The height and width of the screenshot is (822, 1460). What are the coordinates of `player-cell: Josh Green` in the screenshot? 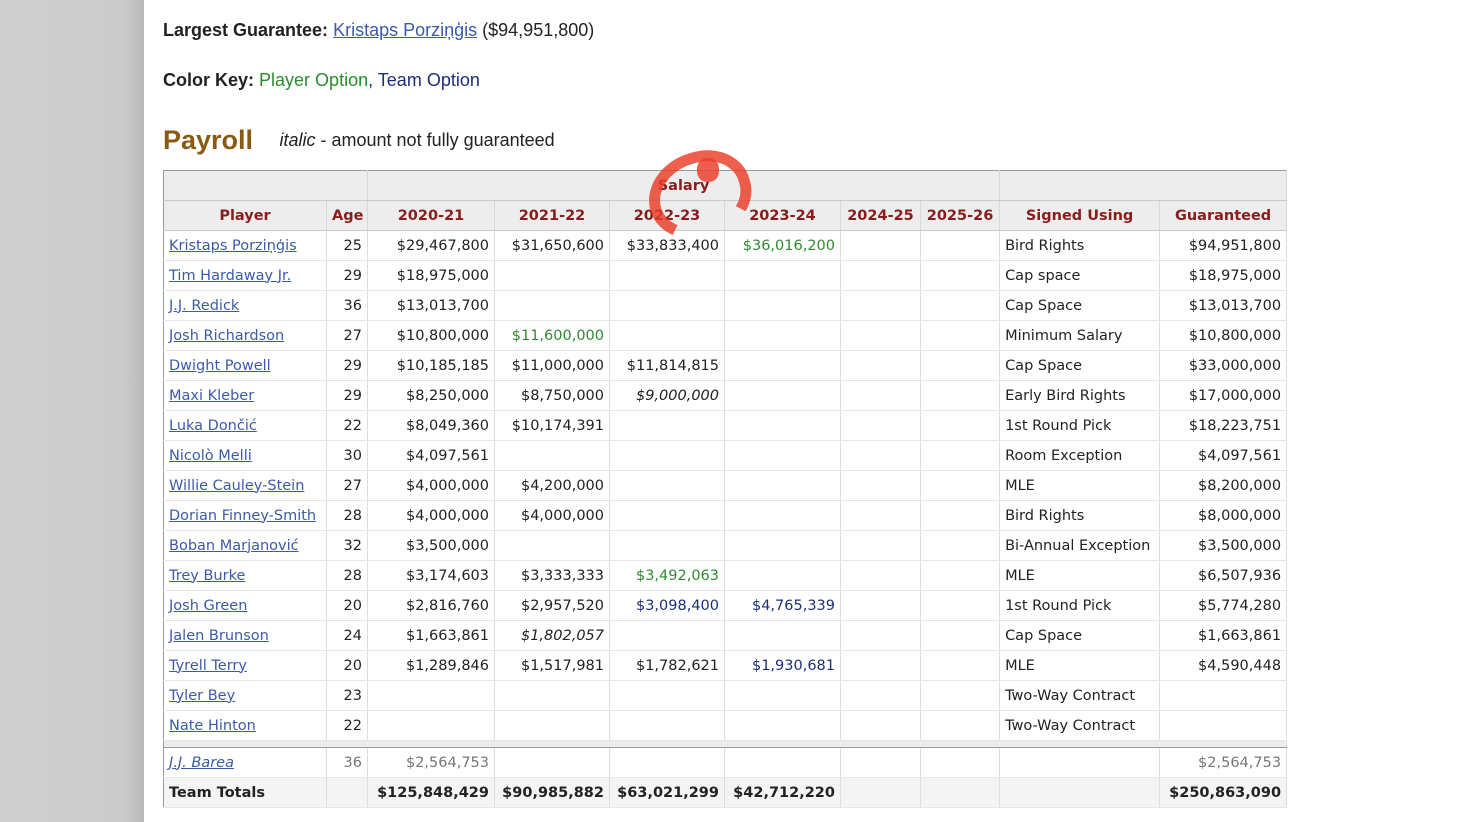 It's located at (245, 605).